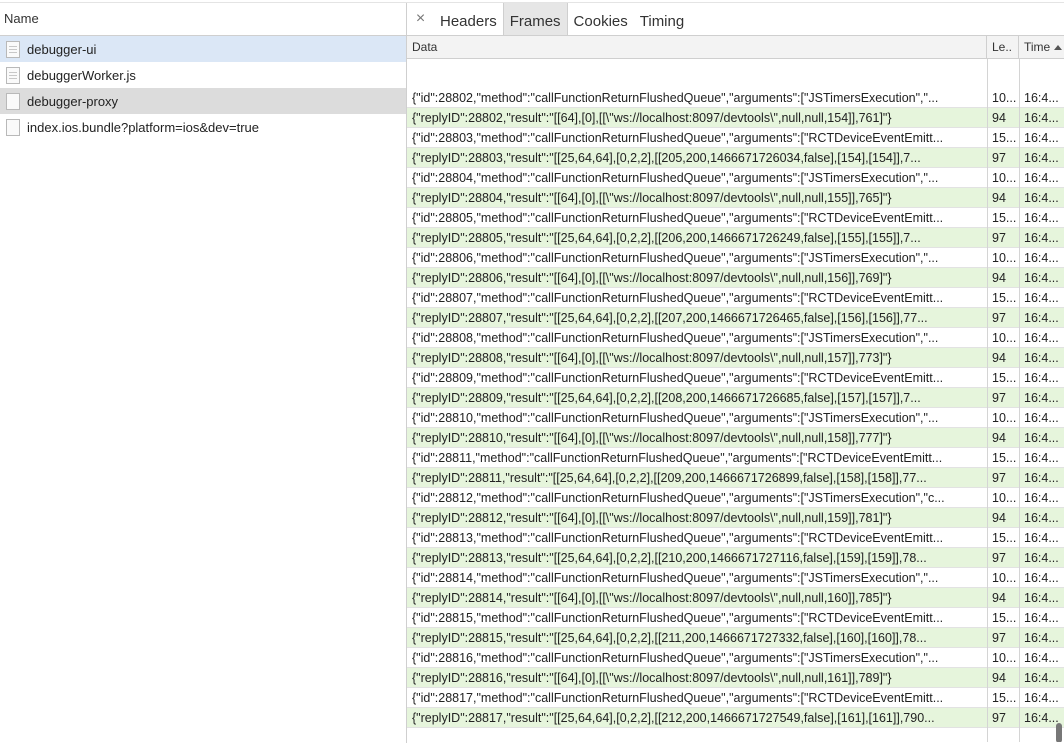 This screenshot has height=743, width=1064. What do you see at coordinates (735, 19) in the screenshot?
I see `details-tabbar: × Headers Frames Cookies Timing` at bounding box center [735, 19].